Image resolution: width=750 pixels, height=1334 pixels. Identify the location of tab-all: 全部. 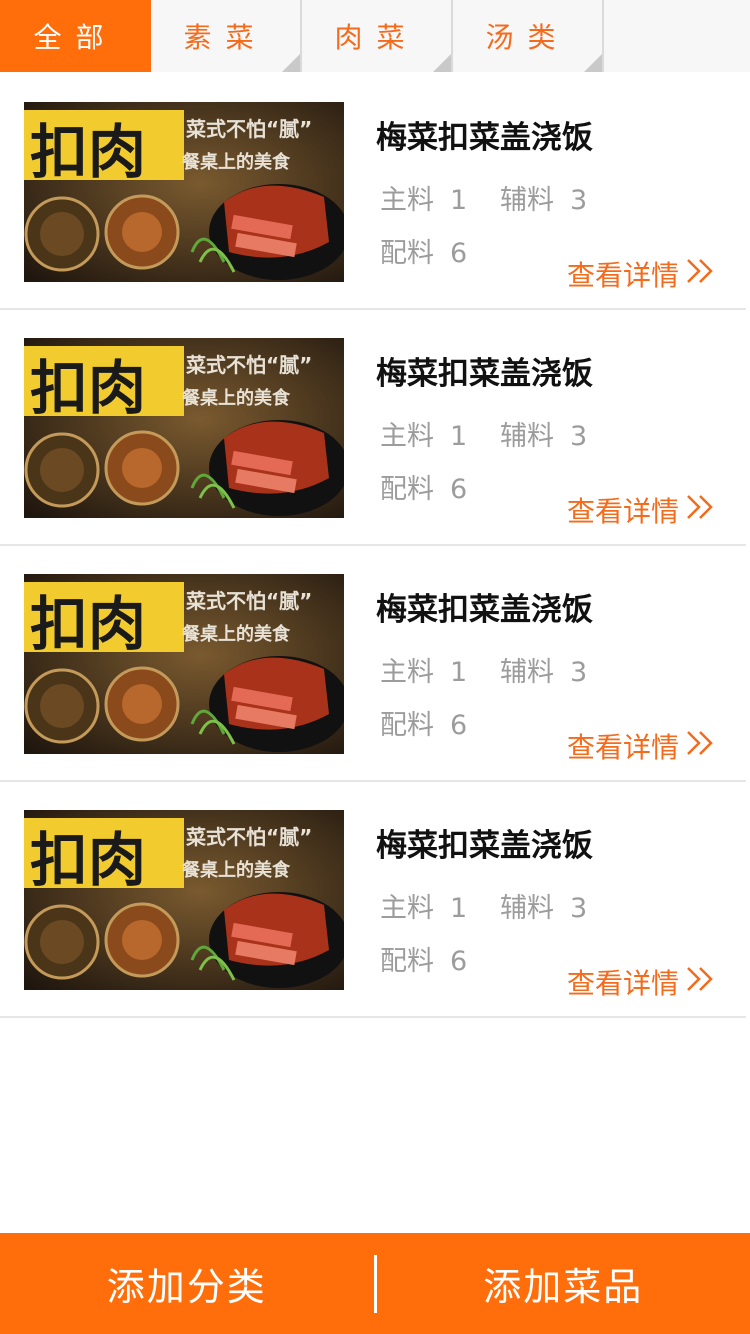
(75, 36).